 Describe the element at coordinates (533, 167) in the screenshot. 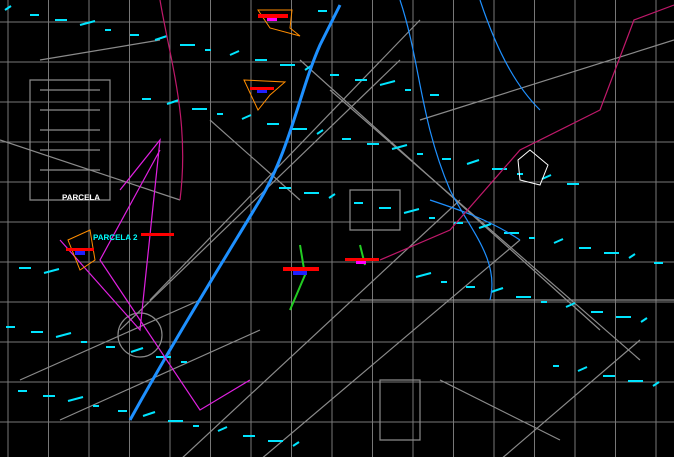

I see `building-outline` at that location.